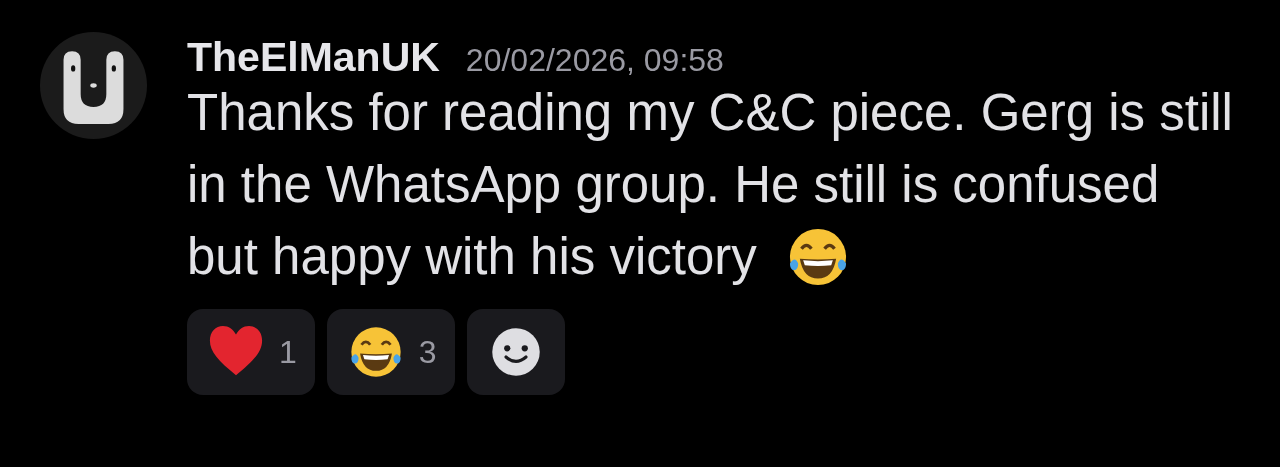  I want to click on reaction-button: 3, so click(390, 352).